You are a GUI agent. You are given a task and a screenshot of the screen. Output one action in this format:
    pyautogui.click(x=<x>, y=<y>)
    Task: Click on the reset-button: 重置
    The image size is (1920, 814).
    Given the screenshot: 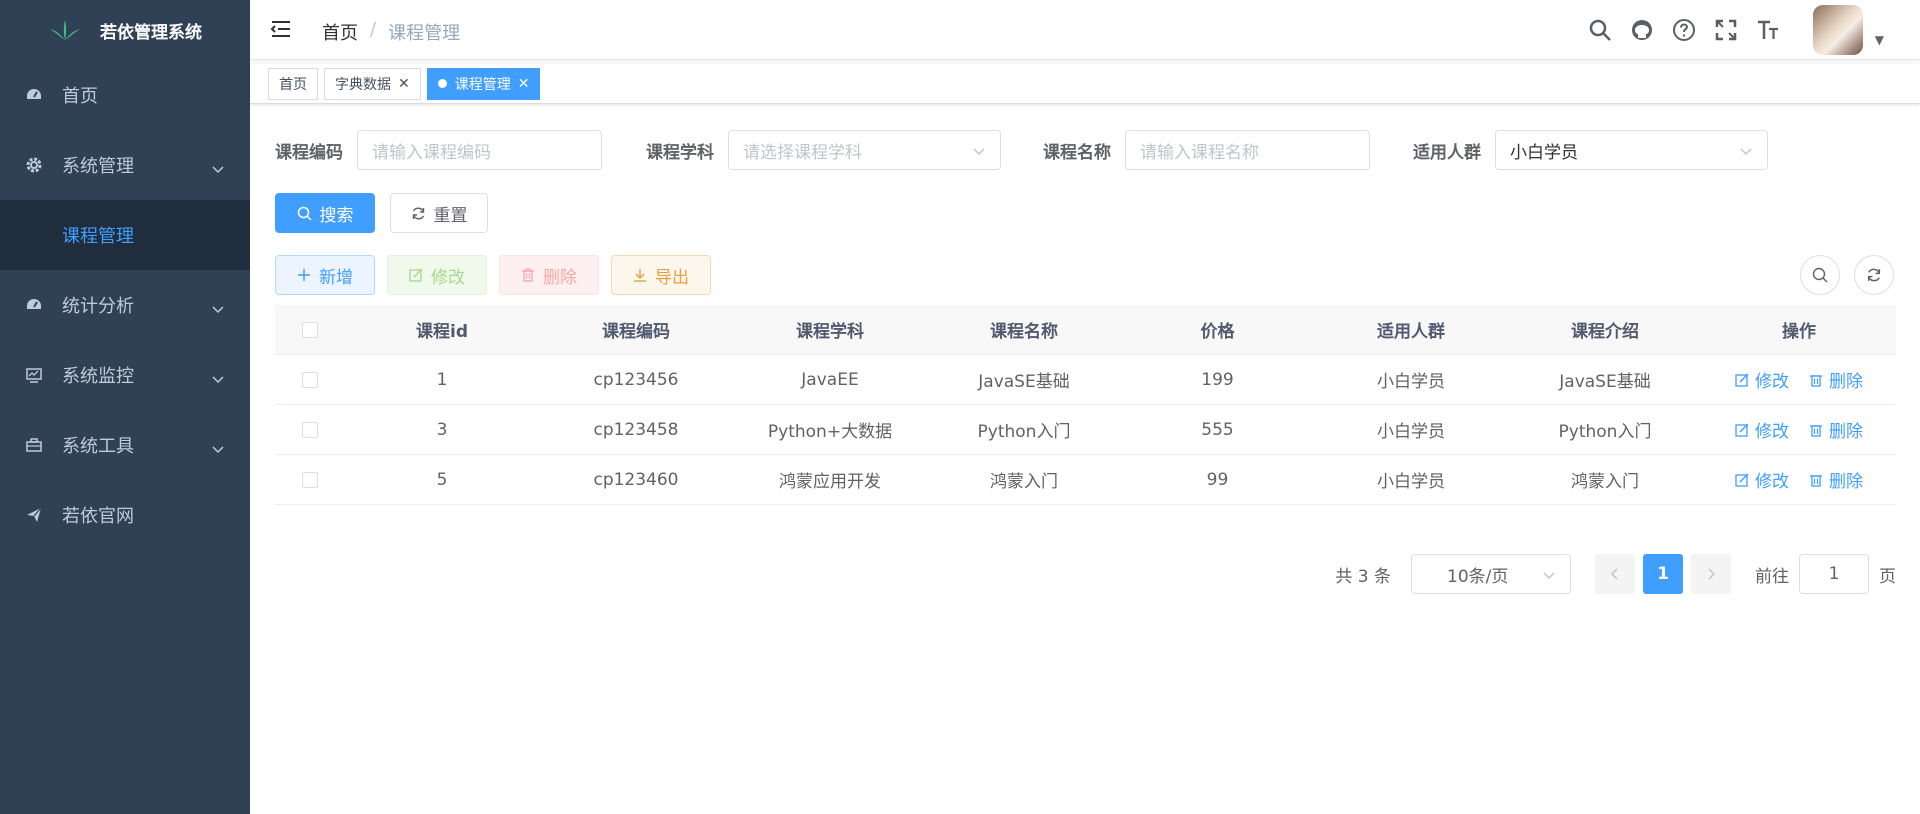 What is the action you would take?
    pyautogui.click(x=439, y=213)
    